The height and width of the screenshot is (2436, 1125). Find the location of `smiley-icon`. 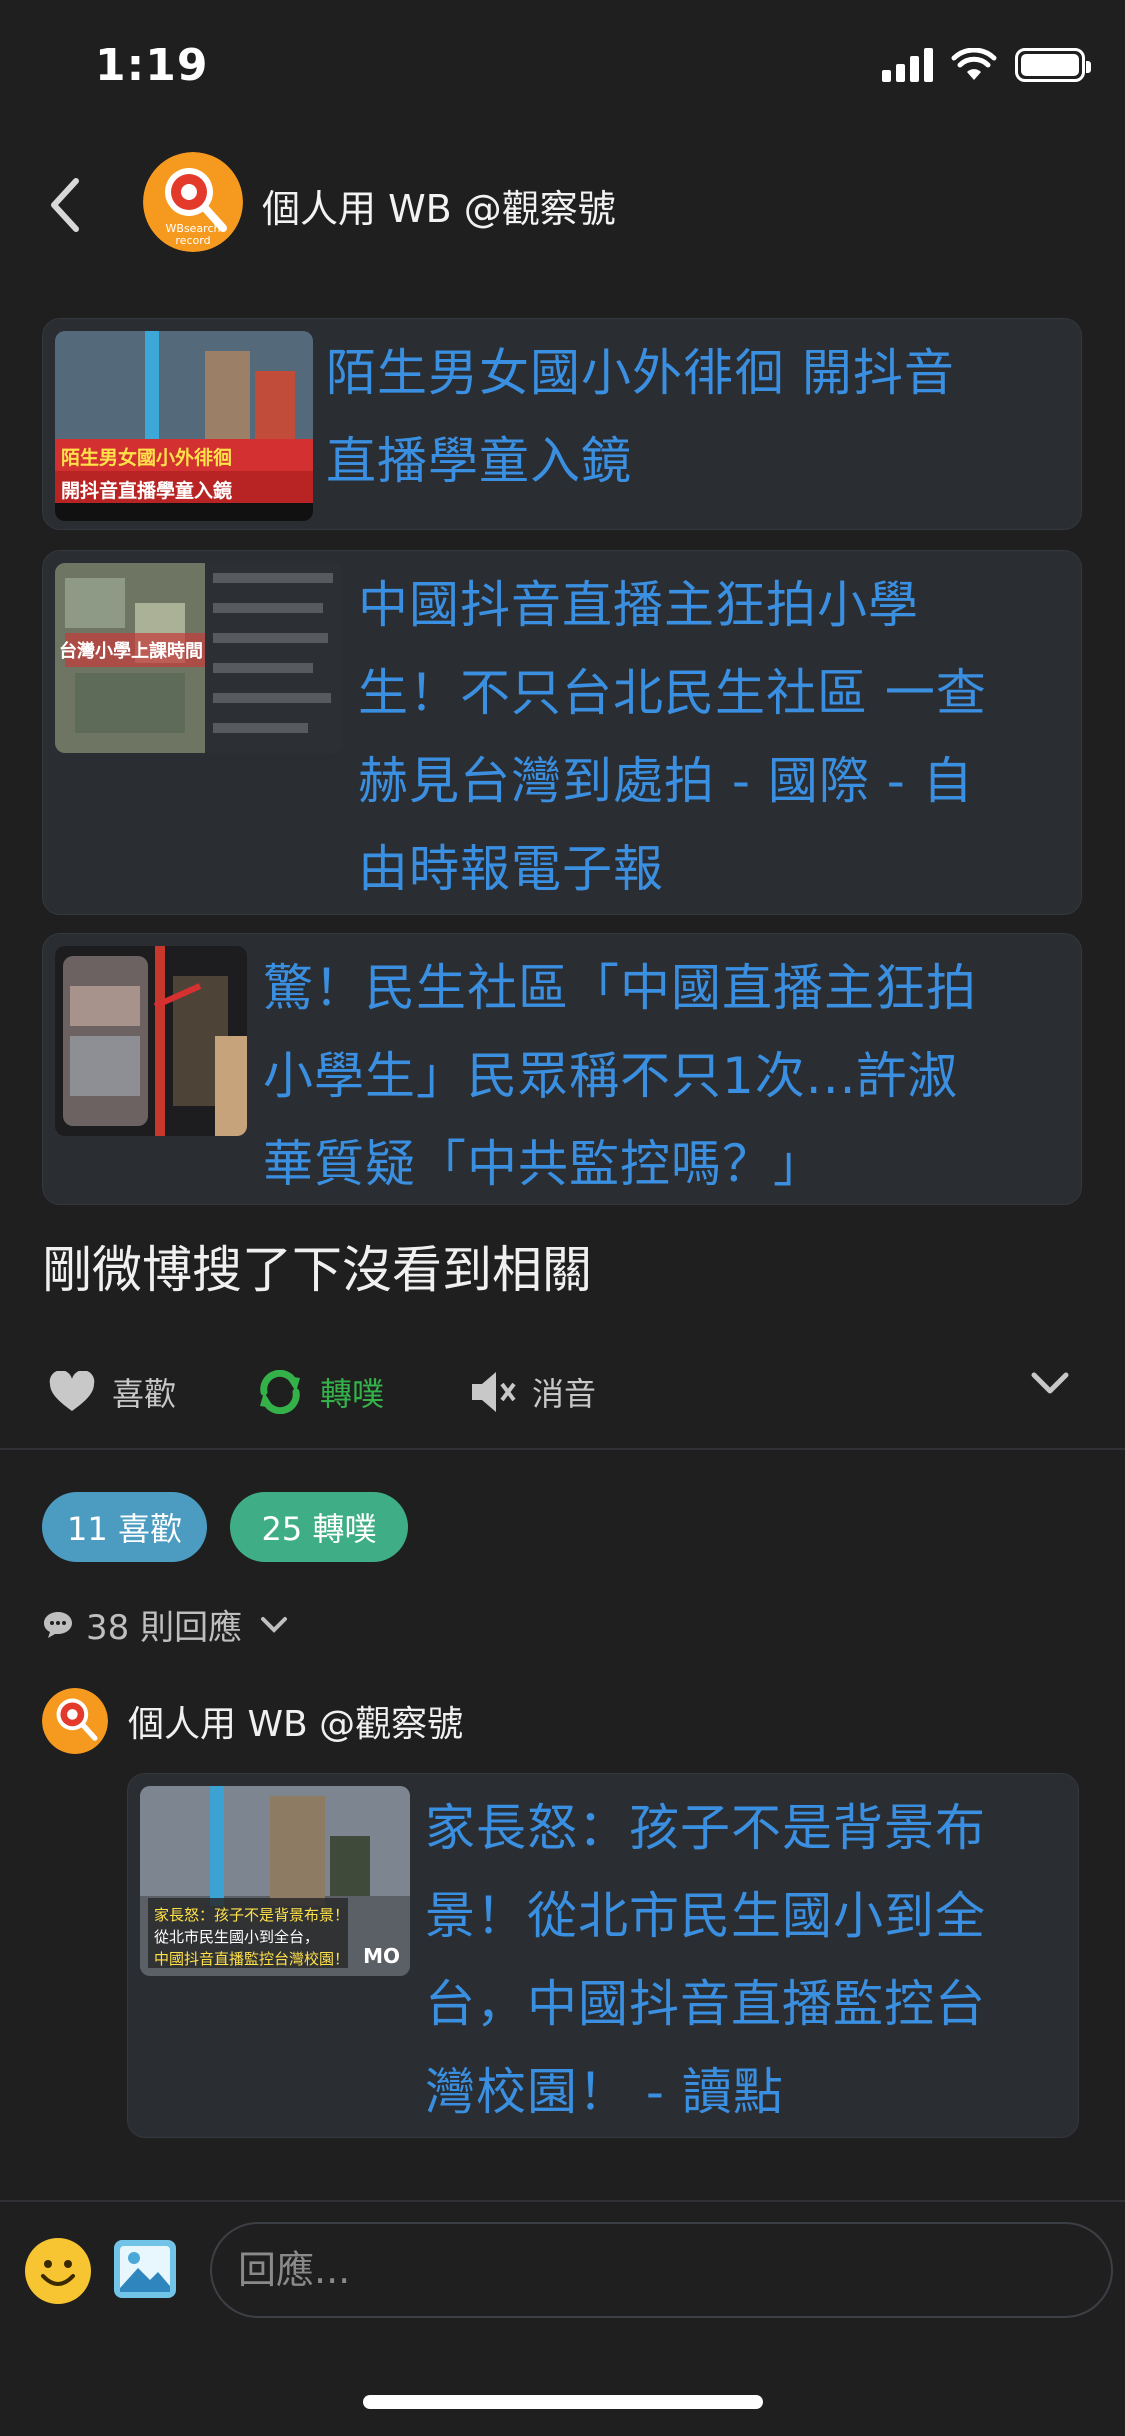

smiley-icon is located at coordinates (58, 2271).